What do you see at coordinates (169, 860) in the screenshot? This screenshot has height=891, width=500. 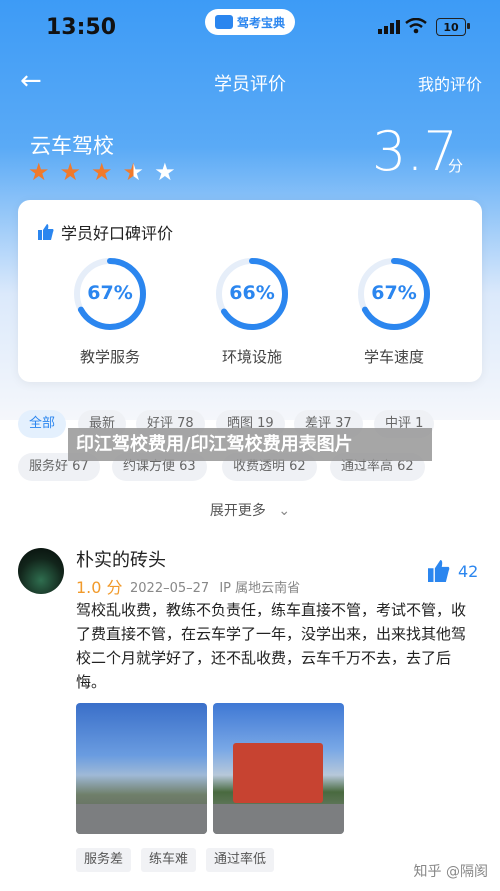 I see `review-tag: 练车难` at bounding box center [169, 860].